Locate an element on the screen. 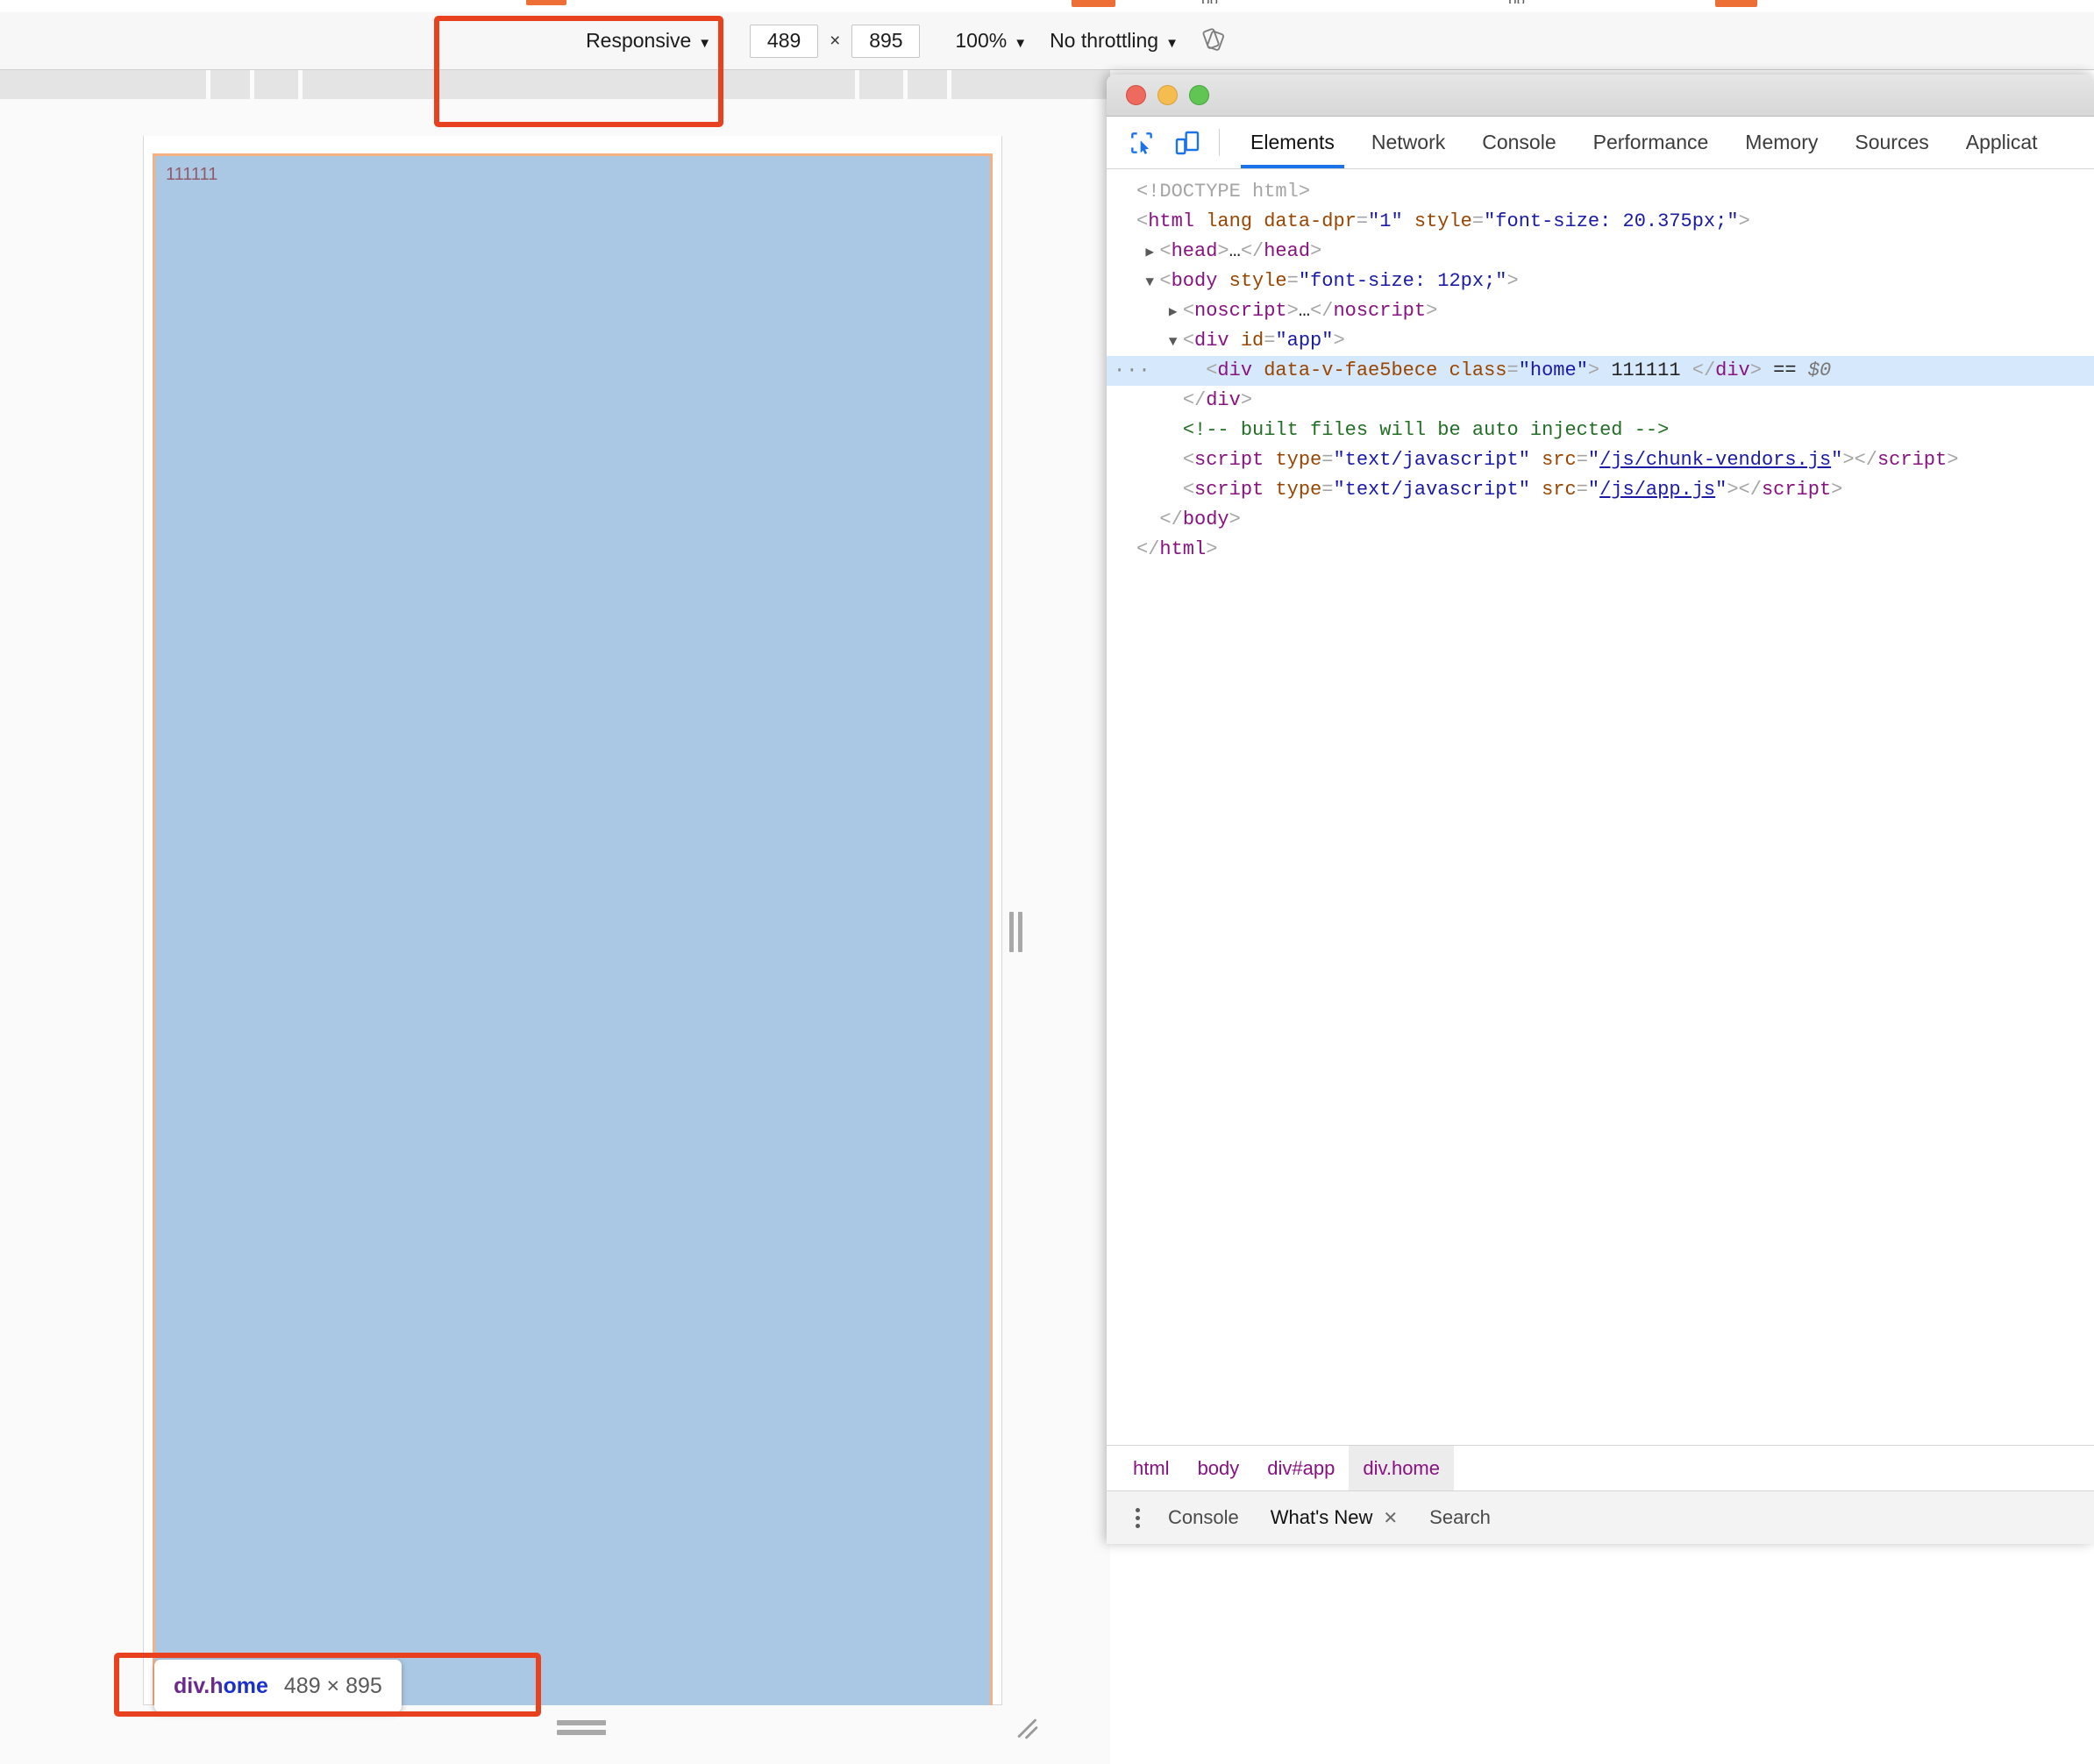 The height and width of the screenshot is (1764, 2094). tab-elements: Elements is located at coordinates (1292, 142).